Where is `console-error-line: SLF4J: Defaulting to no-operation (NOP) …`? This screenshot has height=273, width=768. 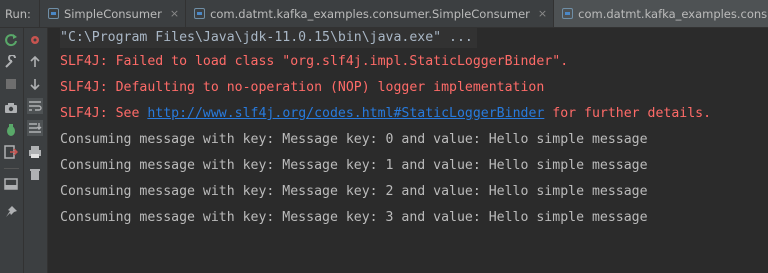 console-error-line: SLF4J: Defaulting to no-operation (NOP) … is located at coordinates (302, 87).